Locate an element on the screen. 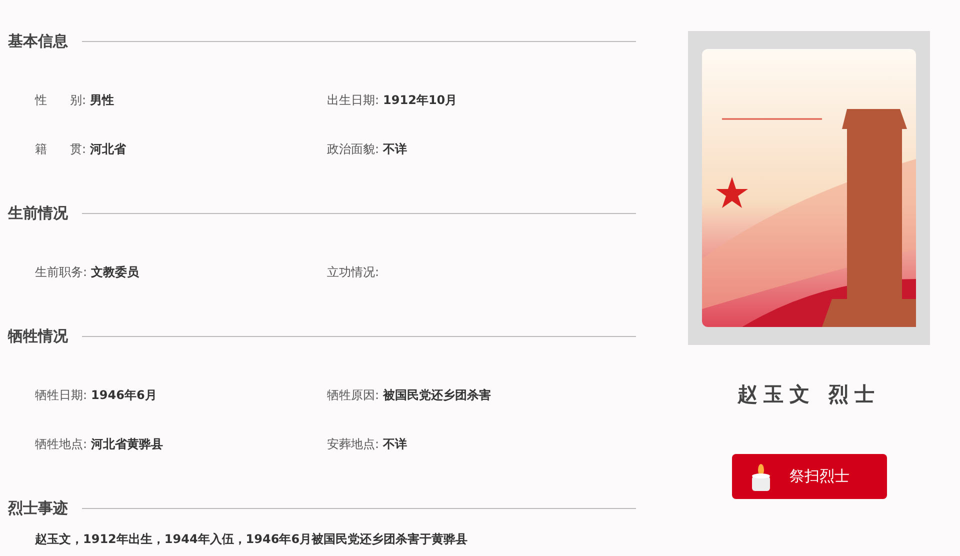  martyr-name: 赵玉文 烈士 is located at coordinates (809, 394).